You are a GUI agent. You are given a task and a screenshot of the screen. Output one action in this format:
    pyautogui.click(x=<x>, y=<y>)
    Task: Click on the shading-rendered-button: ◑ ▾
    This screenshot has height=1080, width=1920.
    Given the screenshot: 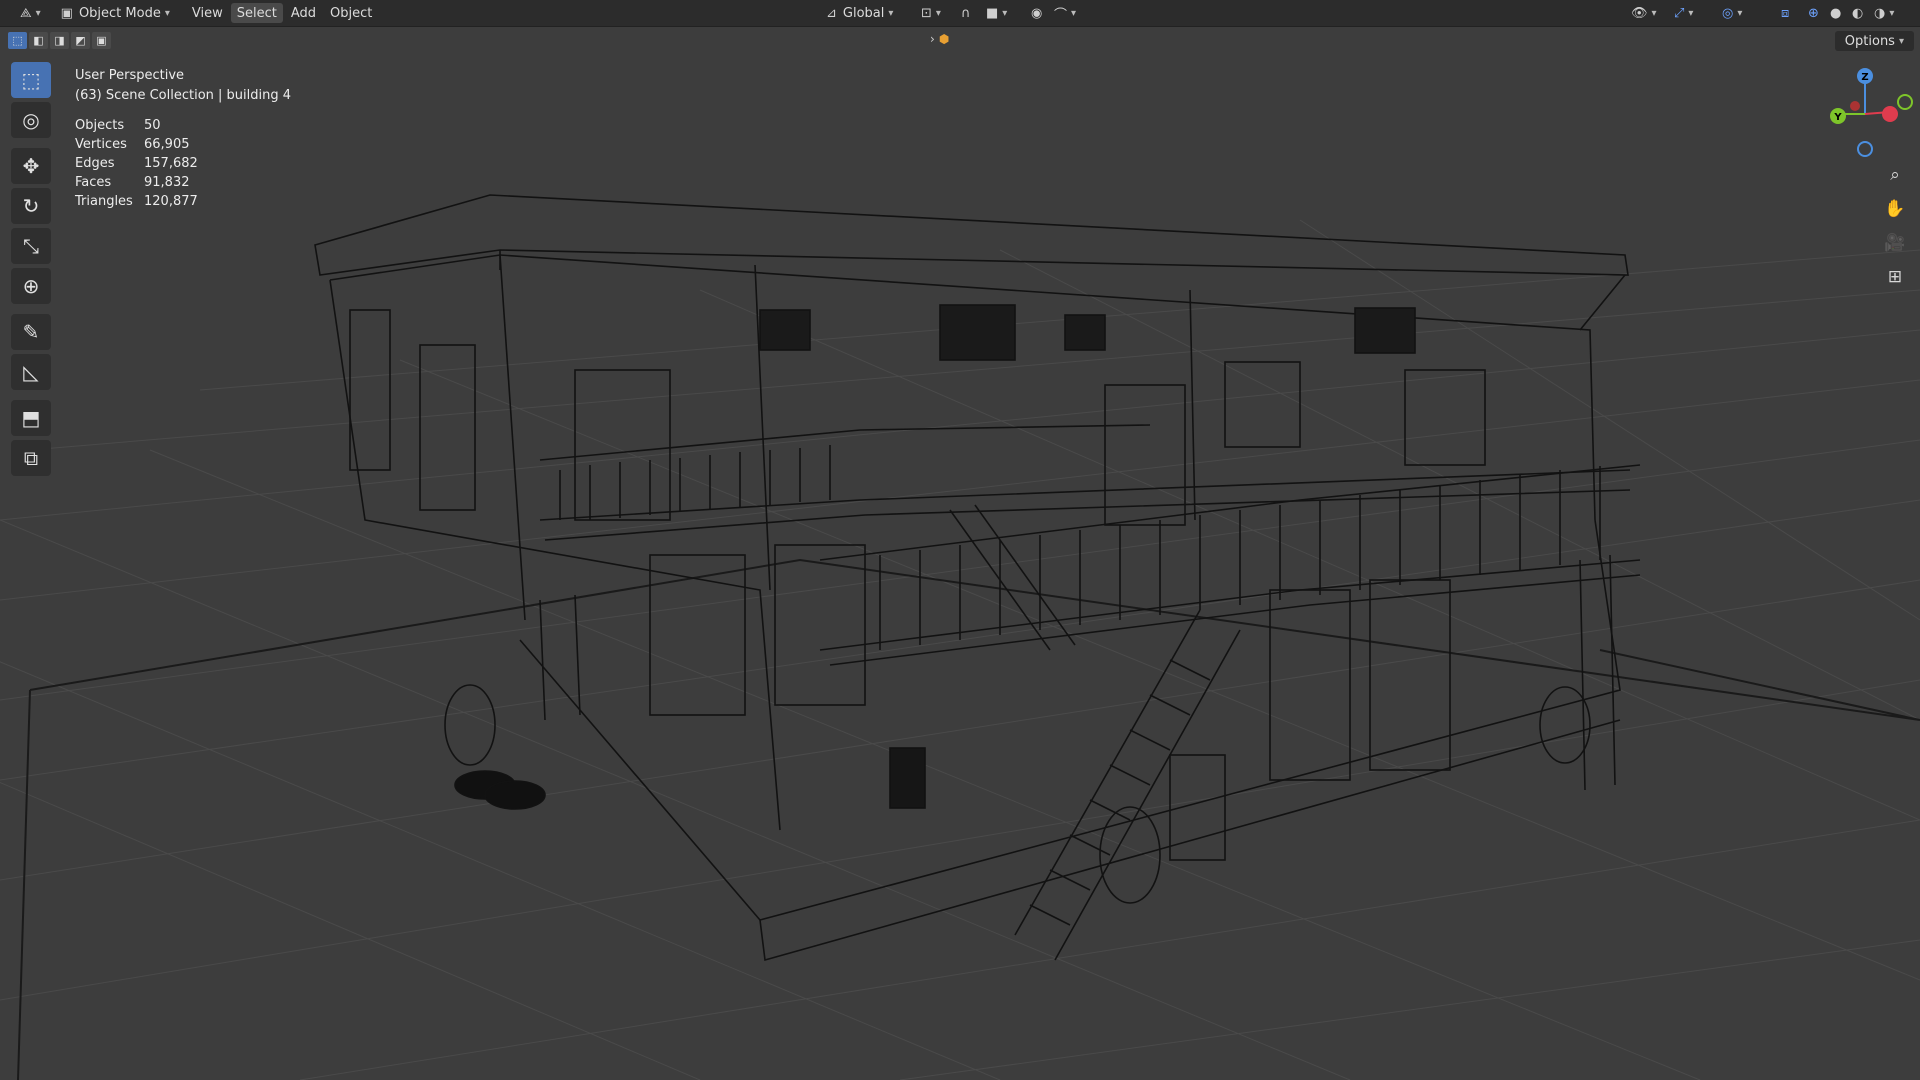 What is the action you would take?
    pyautogui.click(x=1884, y=13)
    